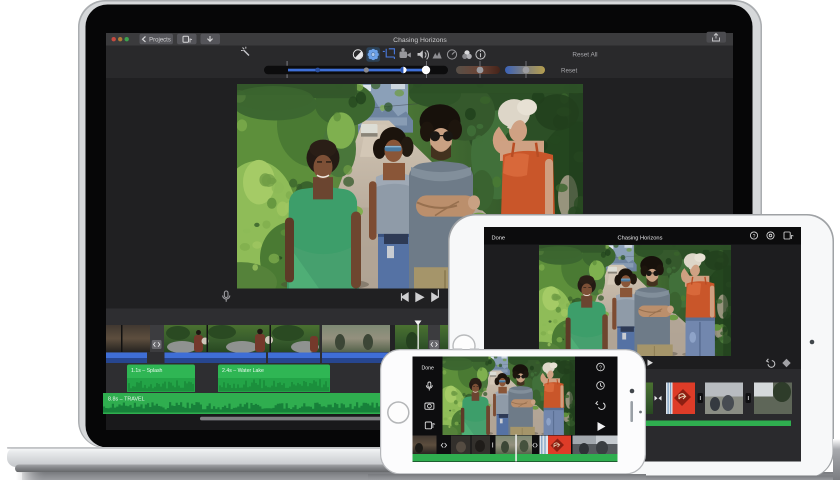  What do you see at coordinates (160, 41) in the screenshot?
I see `svg-text: Projects` at bounding box center [160, 41].